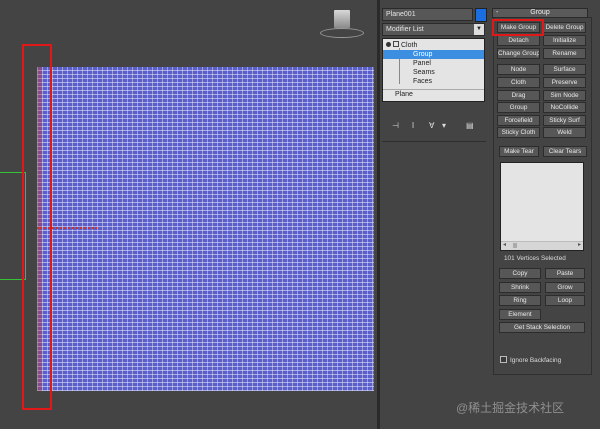  Describe the element at coordinates (564, 53) in the screenshot. I see `rename-button: Rename` at that location.